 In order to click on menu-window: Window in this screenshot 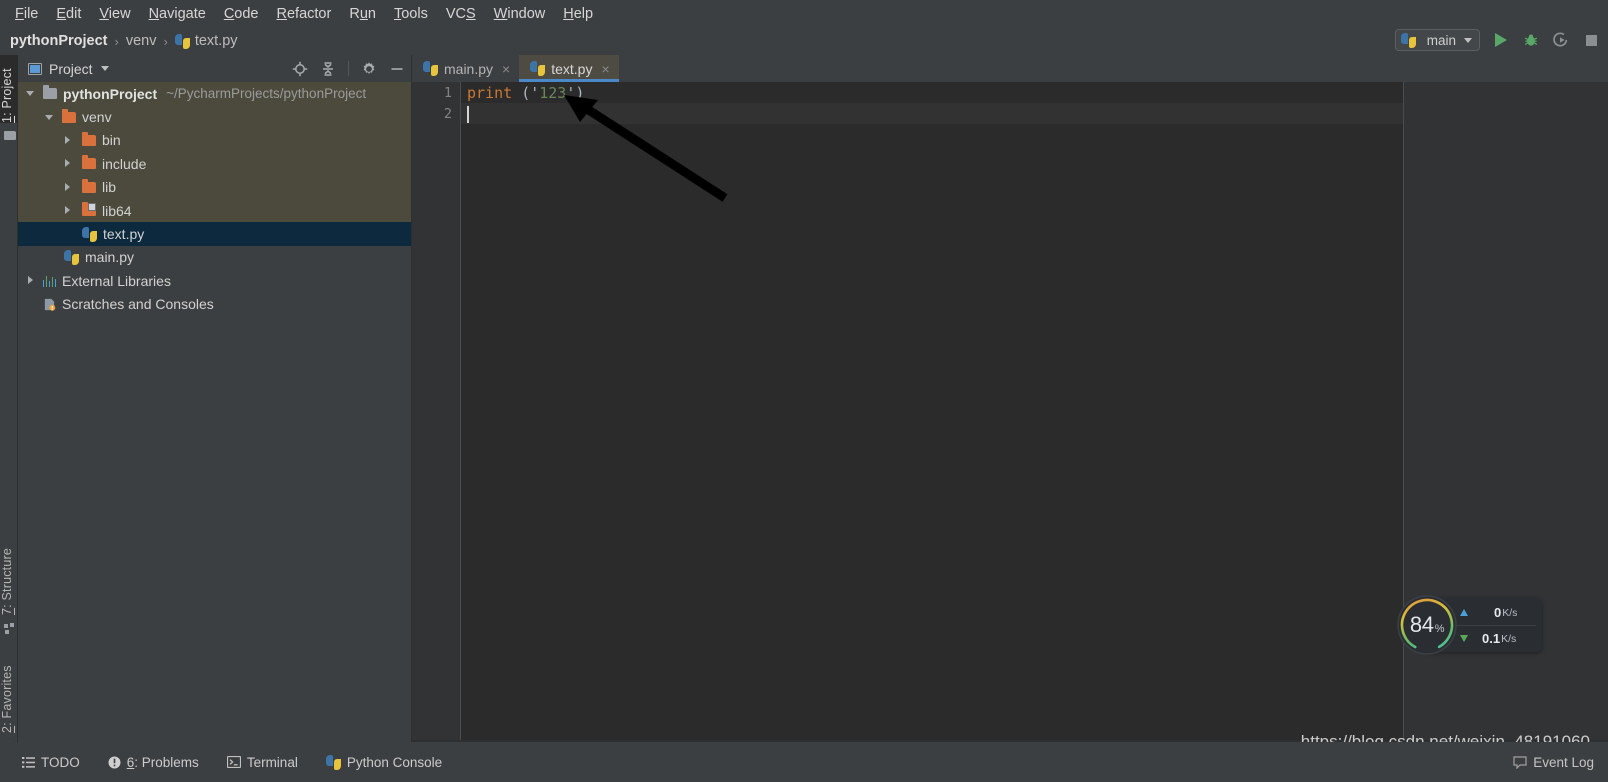, I will do `click(520, 14)`.